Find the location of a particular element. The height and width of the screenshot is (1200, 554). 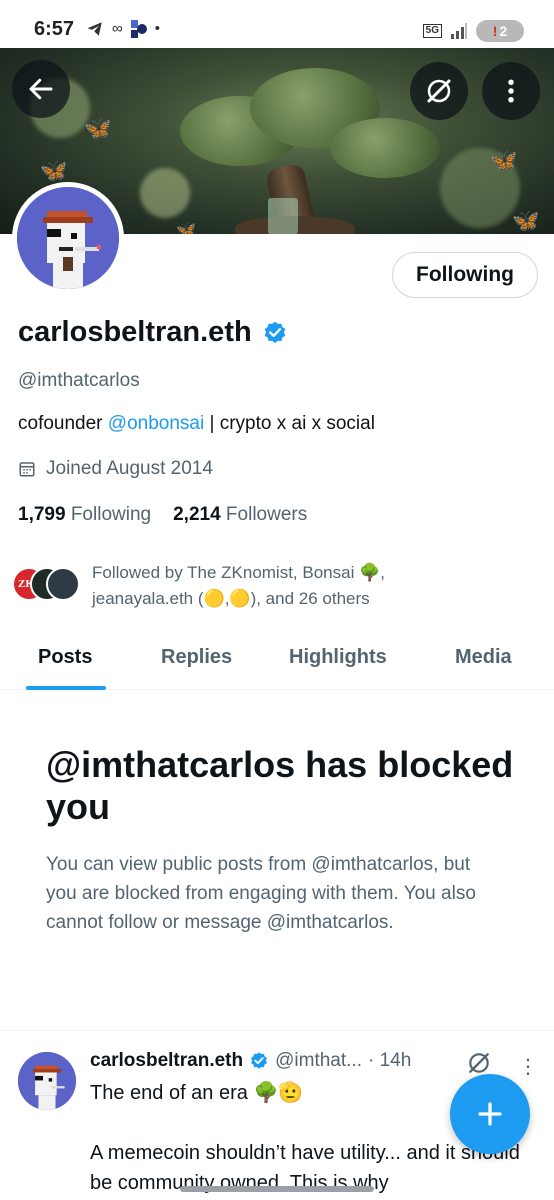

display-name-row: carlosbeltran.eth is located at coordinates (153, 332).